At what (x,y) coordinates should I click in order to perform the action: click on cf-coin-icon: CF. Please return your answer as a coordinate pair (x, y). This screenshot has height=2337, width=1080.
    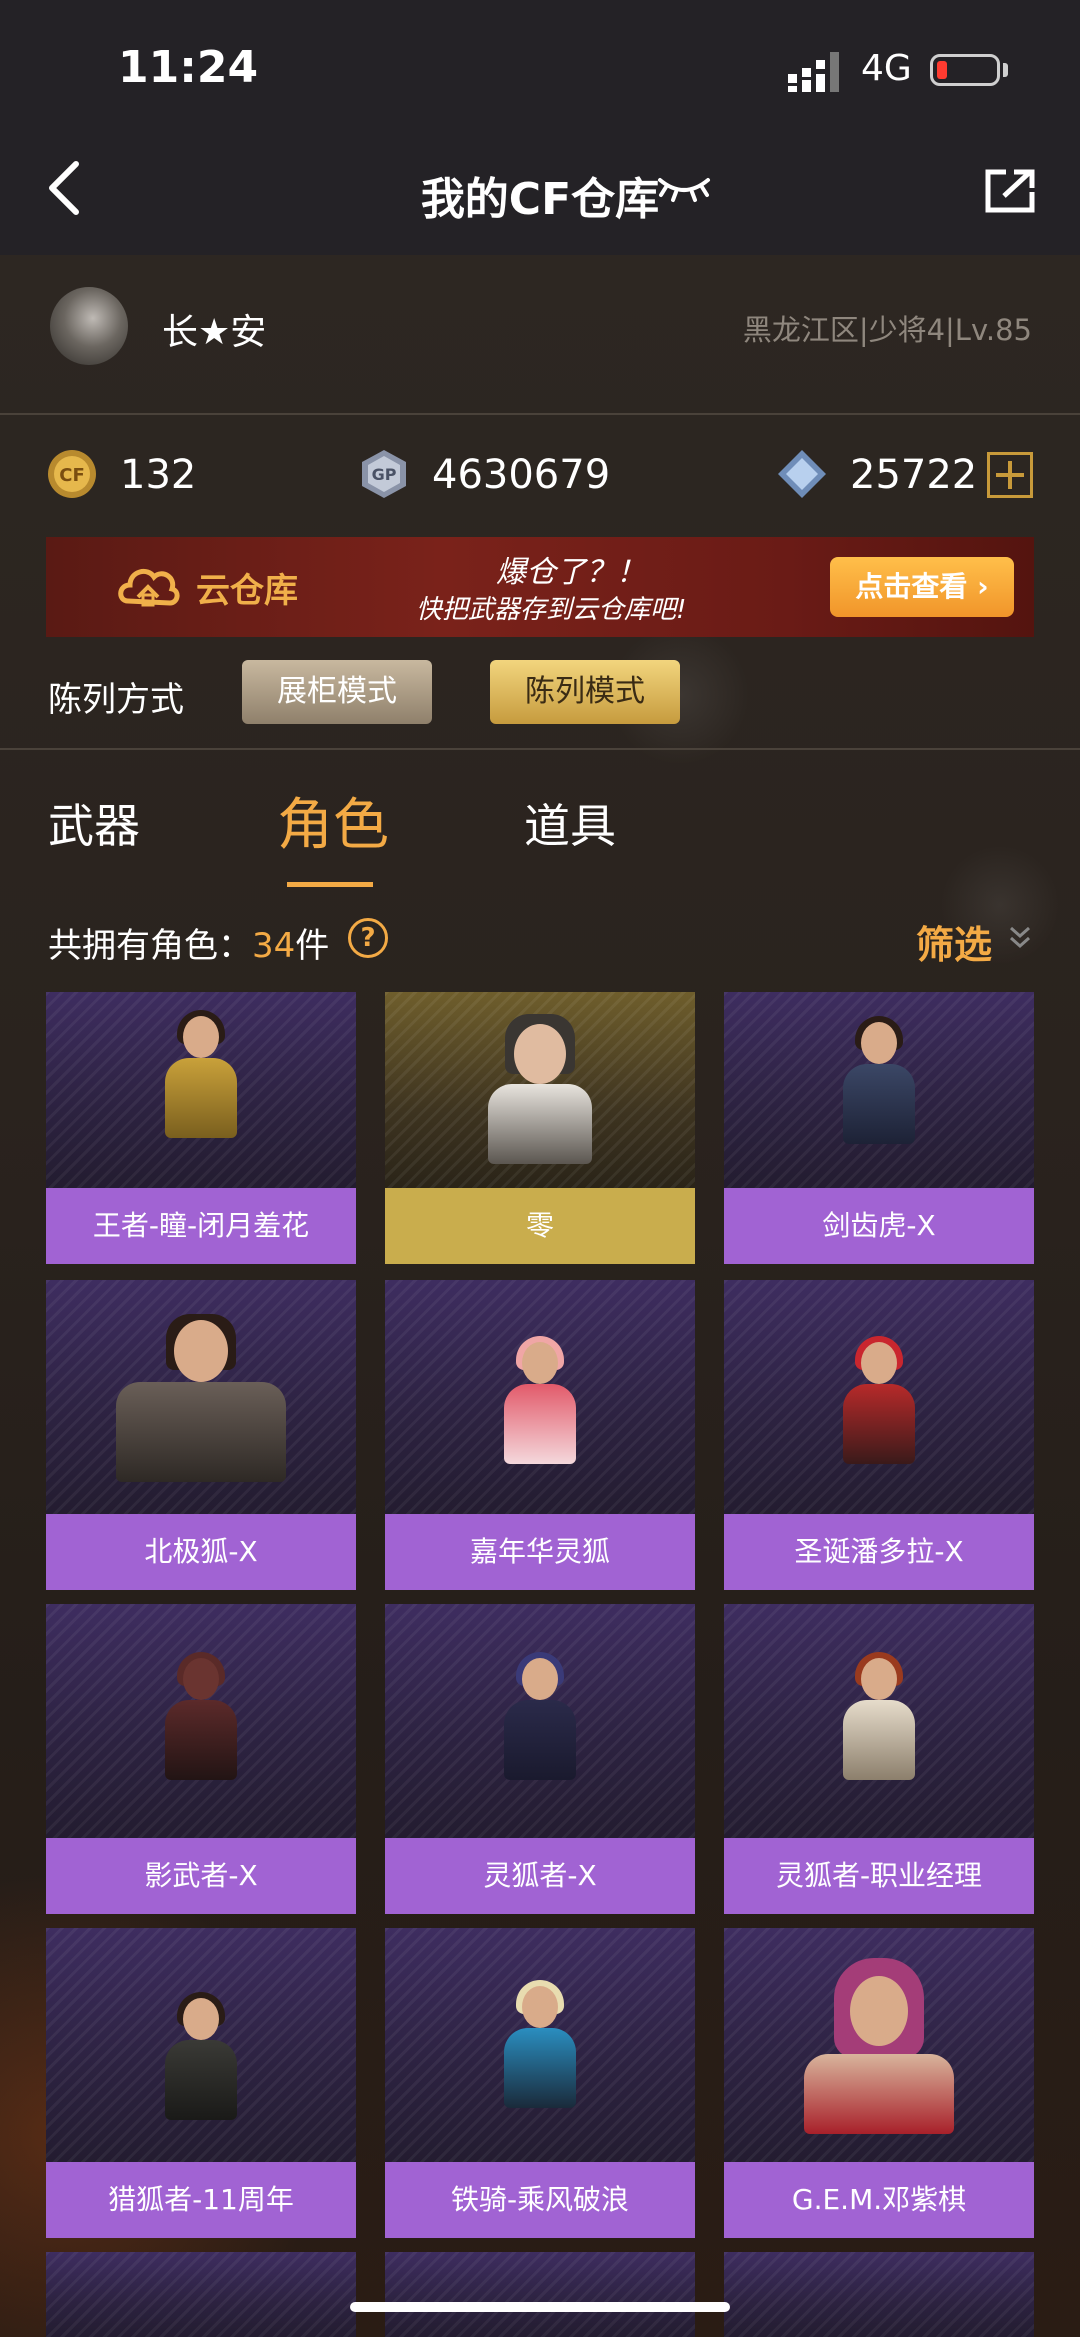
    Looking at the image, I should click on (72, 474).